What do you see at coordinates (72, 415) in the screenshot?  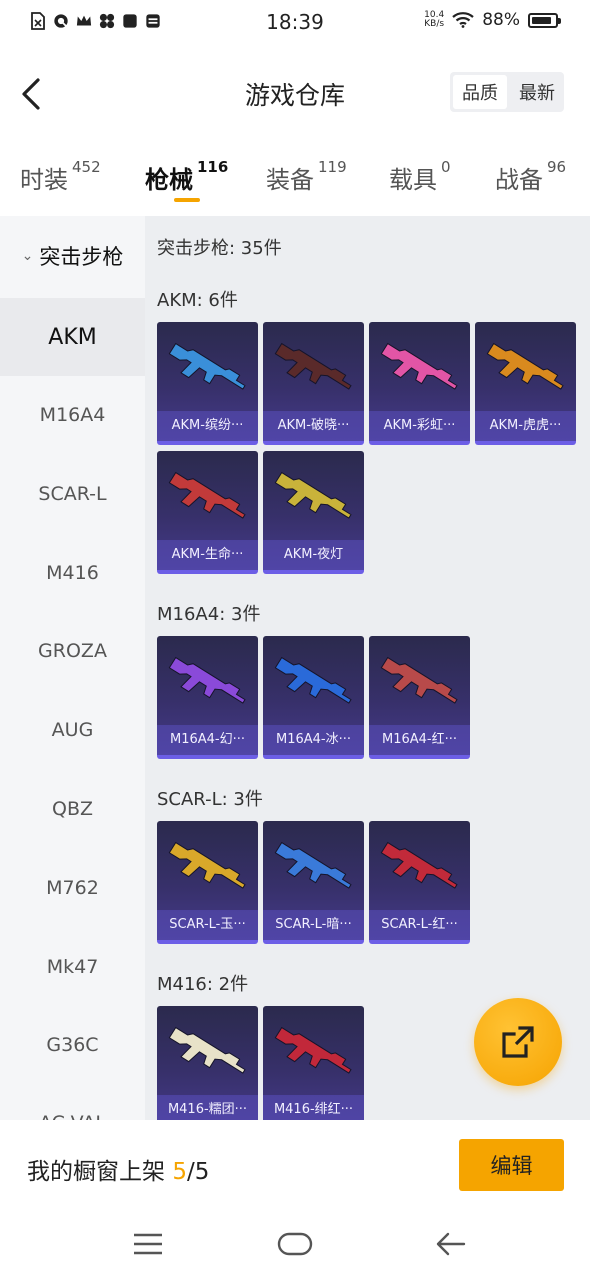 I see `sidebar-item-m16a4: M16A4` at bounding box center [72, 415].